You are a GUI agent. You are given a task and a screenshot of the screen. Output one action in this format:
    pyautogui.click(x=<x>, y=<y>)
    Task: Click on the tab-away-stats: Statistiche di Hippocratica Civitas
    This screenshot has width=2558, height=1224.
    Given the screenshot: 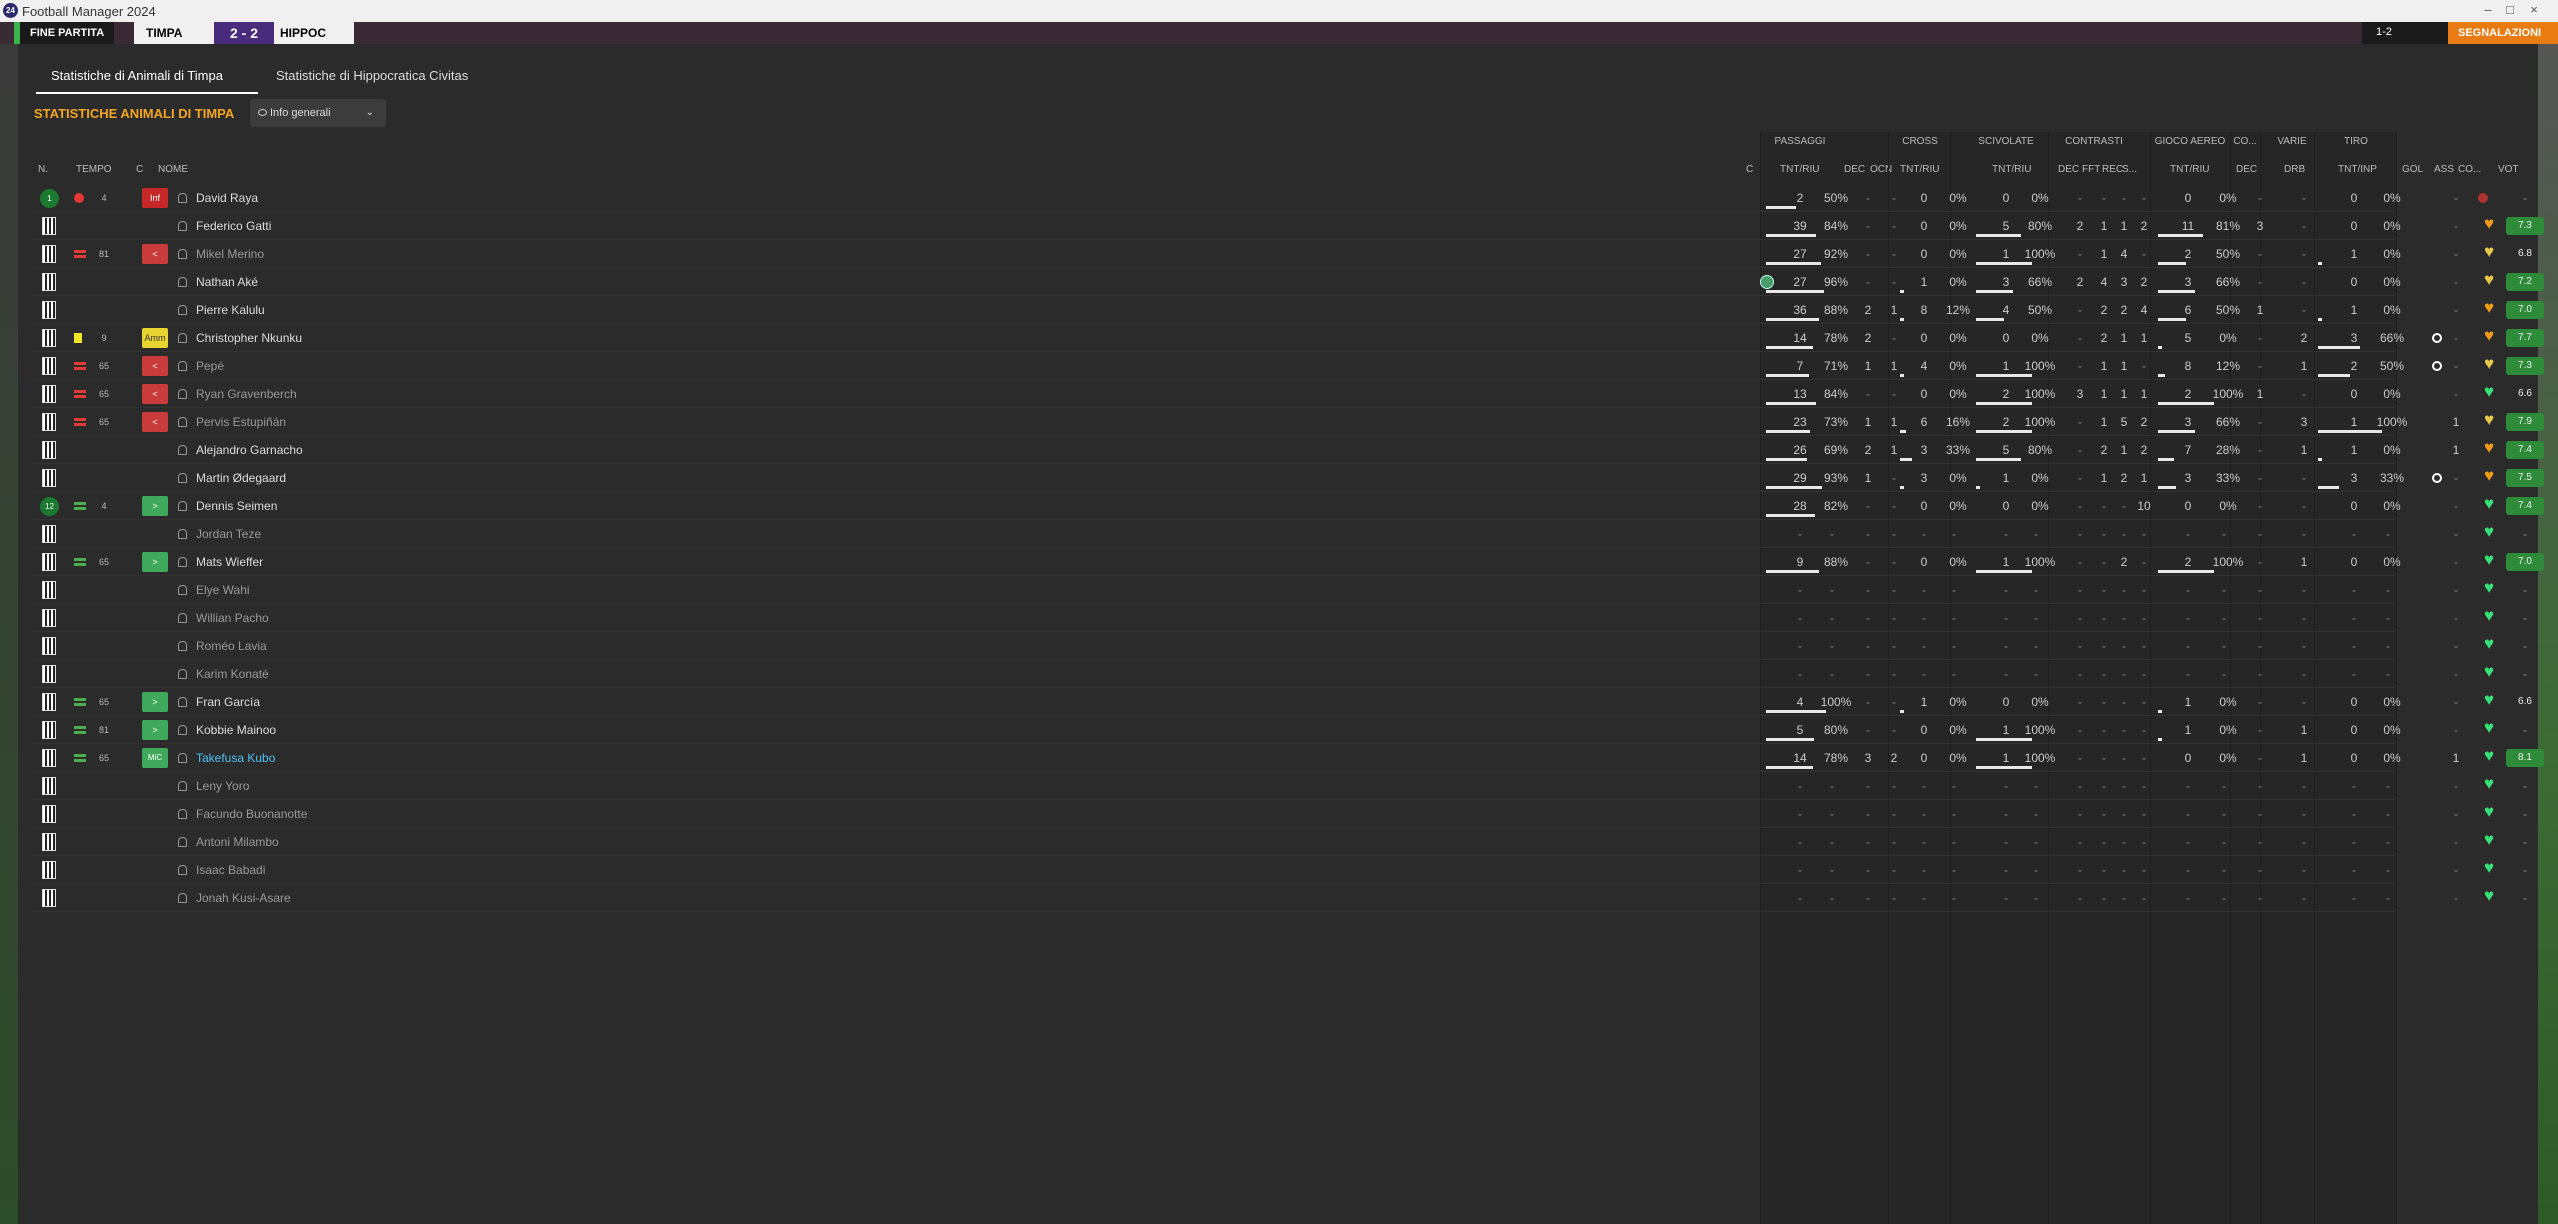 What is the action you would take?
    pyautogui.click(x=382, y=78)
    